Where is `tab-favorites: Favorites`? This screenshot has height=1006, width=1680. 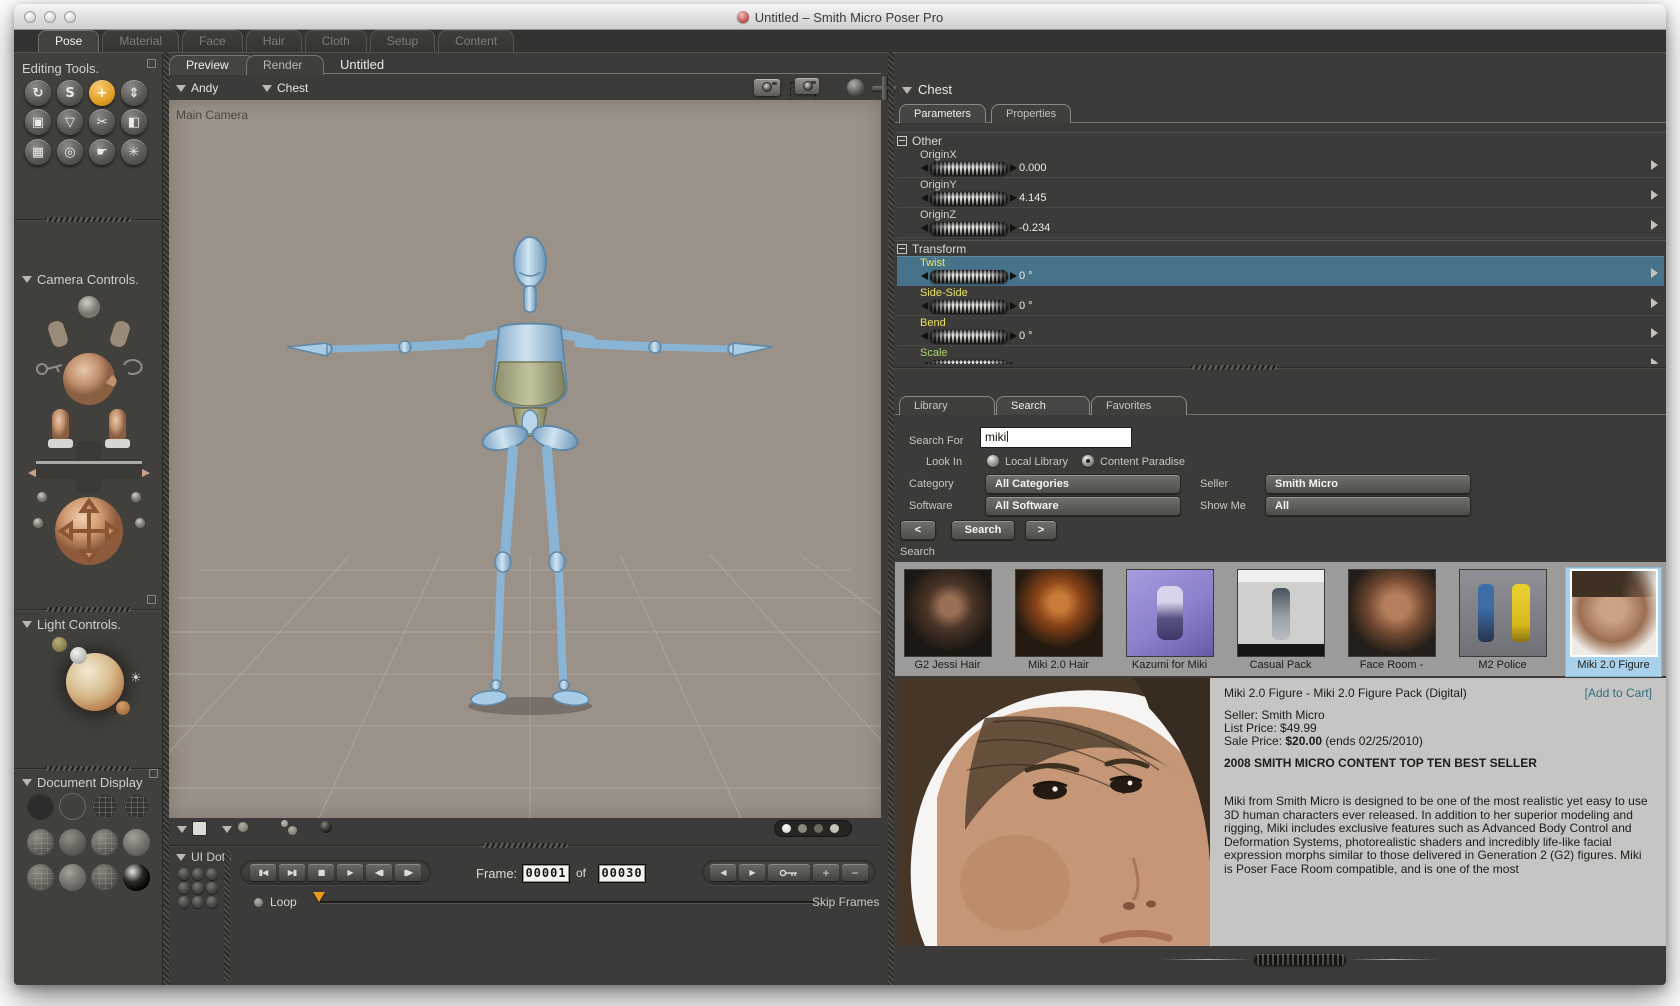 tab-favorites: Favorites is located at coordinates (1139, 405).